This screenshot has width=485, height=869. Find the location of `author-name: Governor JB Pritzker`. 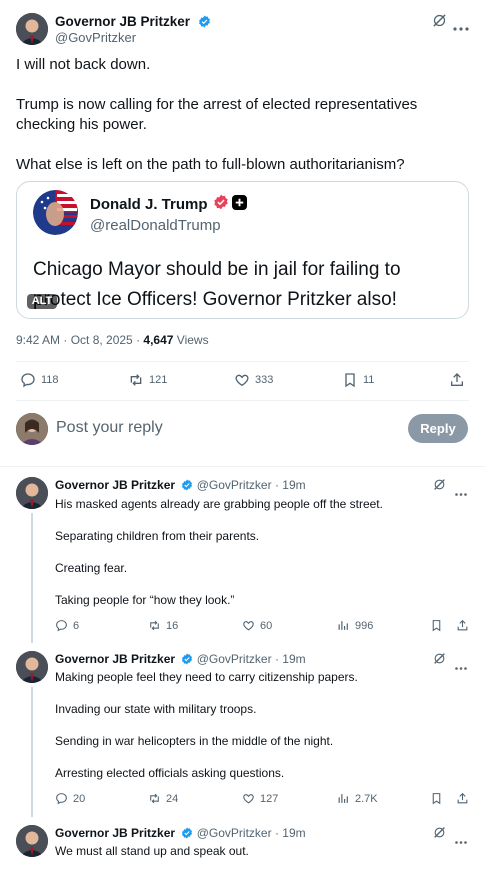

author-name: Governor JB Pritzker is located at coordinates (122, 21).